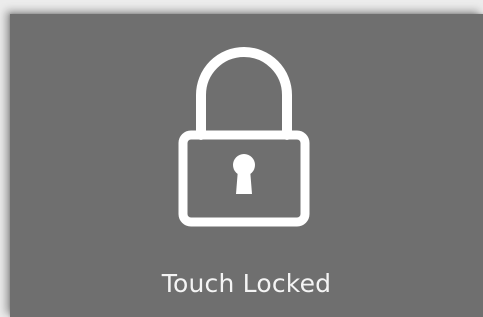  What do you see at coordinates (244, 181) in the screenshot?
I see `keyhole-slot` at bounding box center [244, 181].